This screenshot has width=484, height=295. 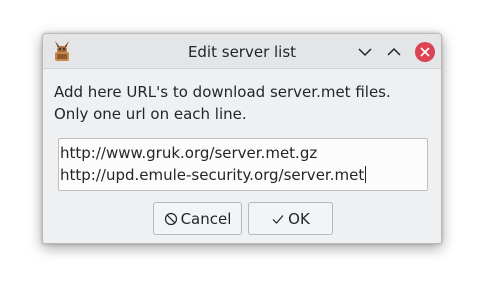 What do you see at coordinates (206, 218) in the screenshot?
I see `cancel-button-label: Cancel` at bounding box center [206, 218].